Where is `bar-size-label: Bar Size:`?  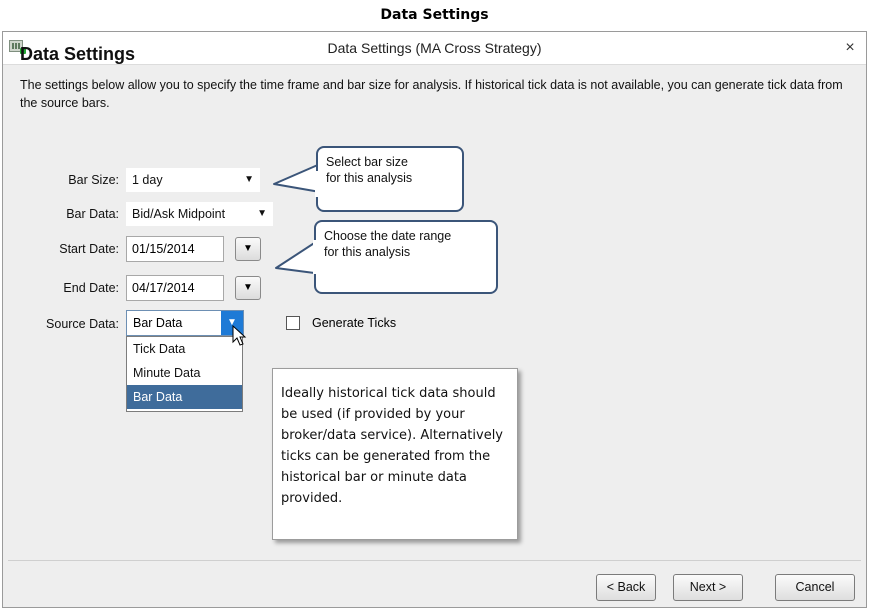 bar-size-label: Bar Size: is located at coordinates (93, 180).